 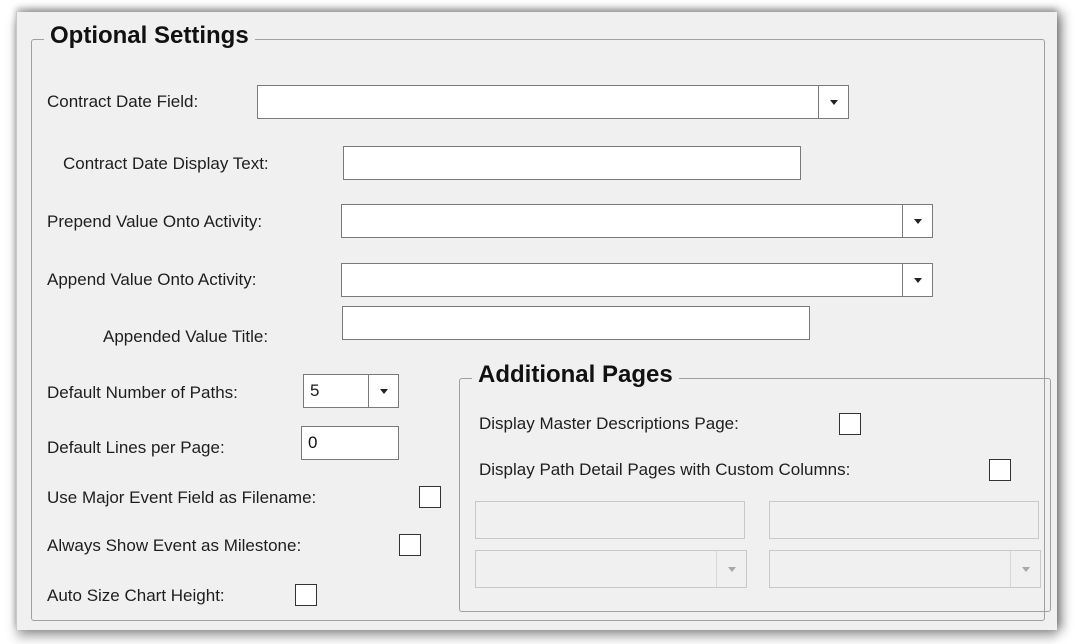 What do you see at coordinates (572, 163) in the screenshot?
I see `contract-date-display-text-input` at bounding box center [572, 163].